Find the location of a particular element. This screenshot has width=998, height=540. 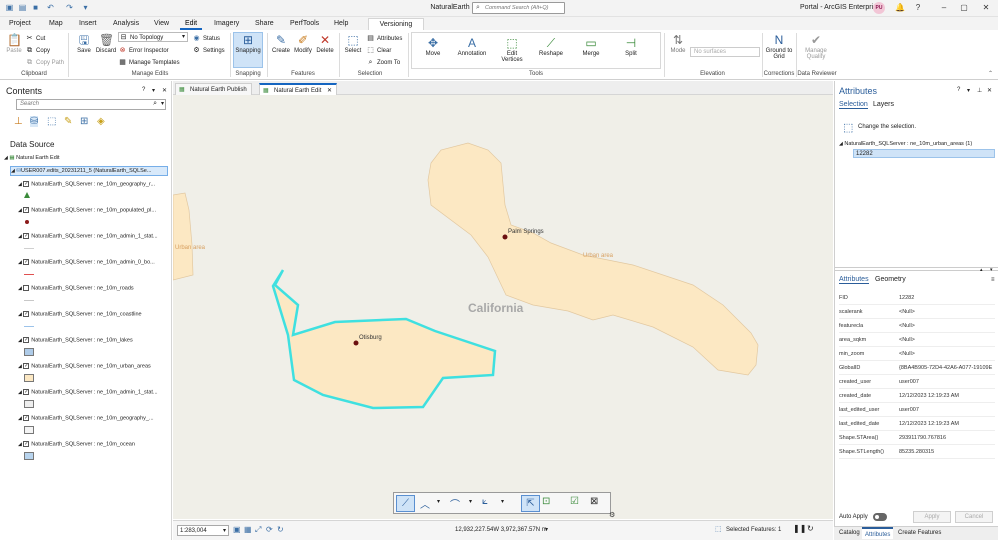

tab-insert: Insert is located at coordinates (88, 24).